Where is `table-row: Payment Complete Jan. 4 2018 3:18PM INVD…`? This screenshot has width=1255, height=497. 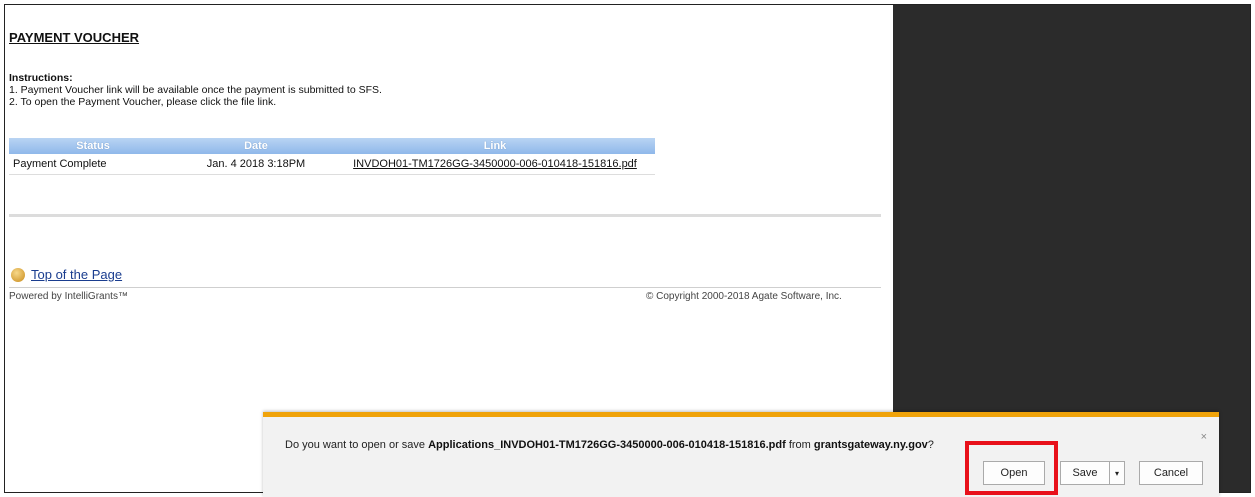
table-row: Payment Complete Jan. 4 2018 3:18PM INVD… is located at coordinates (332, 164).